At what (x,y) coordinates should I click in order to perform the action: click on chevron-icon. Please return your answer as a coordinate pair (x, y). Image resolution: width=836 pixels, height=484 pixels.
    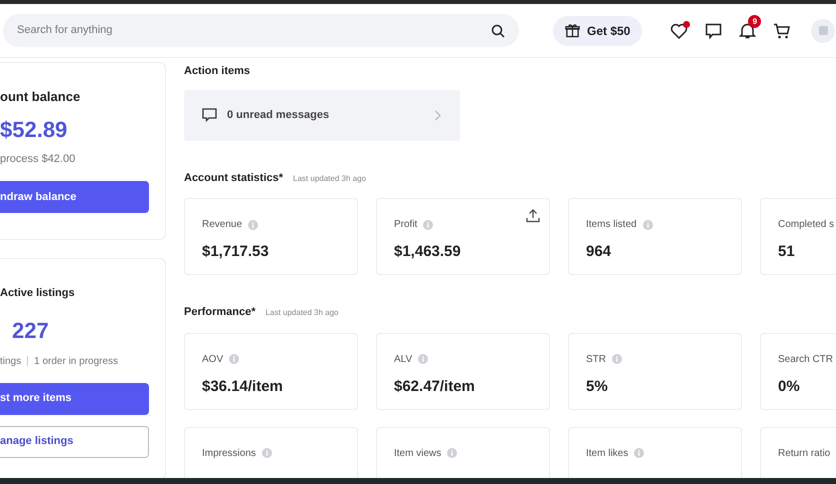
    Looking at the image, I should click on (438, 115).